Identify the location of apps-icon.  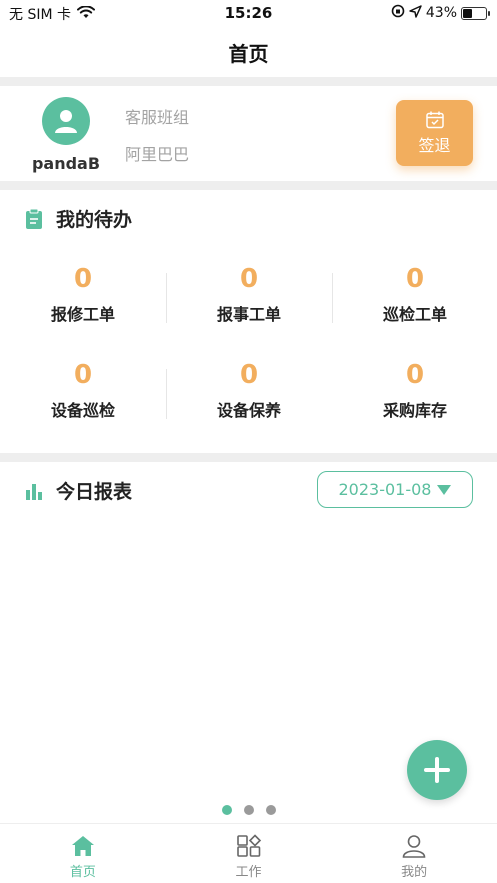
(248, 845).